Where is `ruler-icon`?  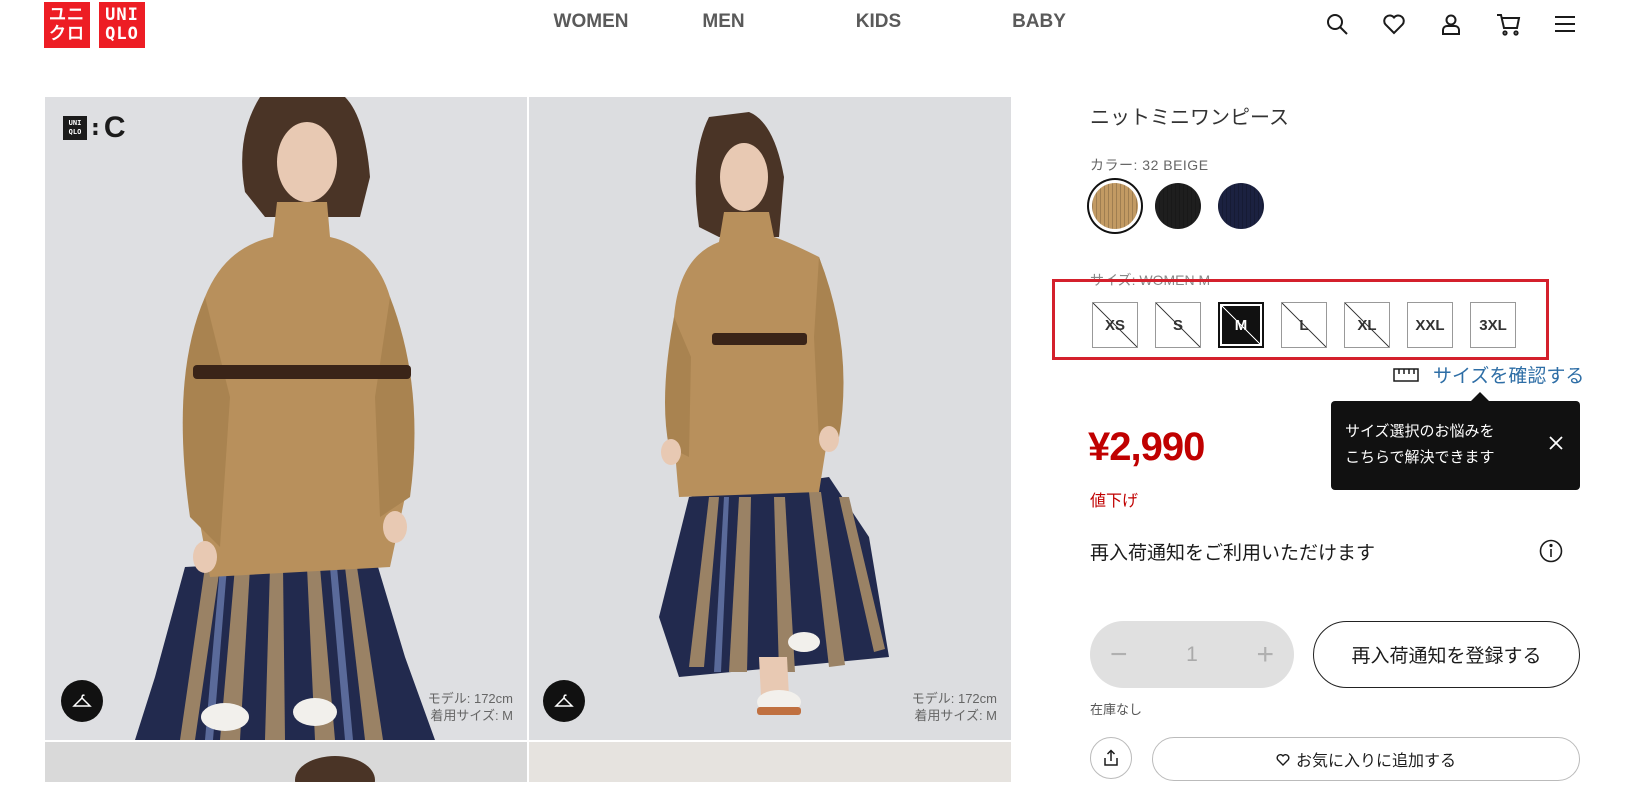 ruler-icon is located at coordinates (1406, 374).